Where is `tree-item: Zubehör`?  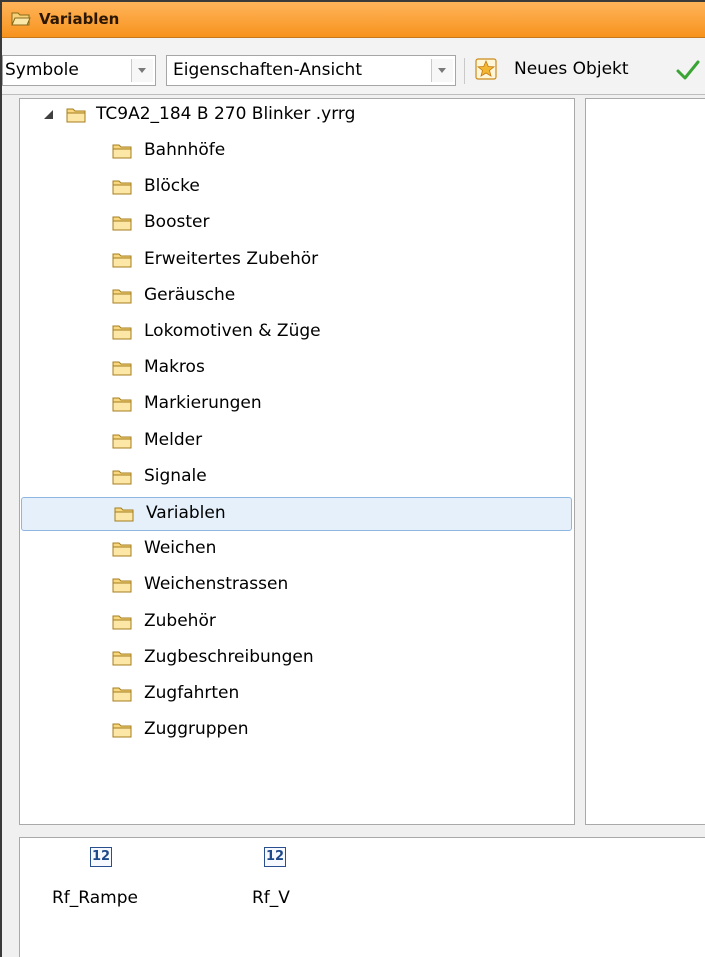 tree-item: Zubehör is located at coordinates (297, 623).